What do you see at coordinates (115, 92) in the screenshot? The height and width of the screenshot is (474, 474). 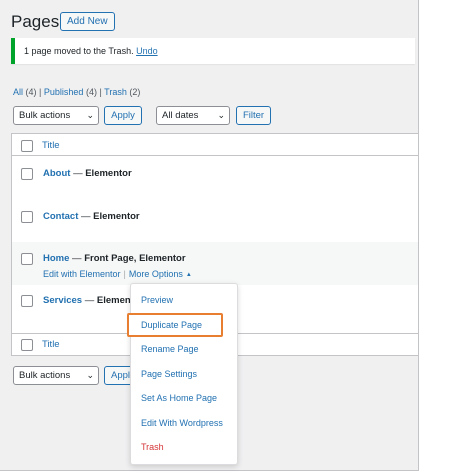 I see `filter-trash-link: Trash` at bounding box center [115, 92].